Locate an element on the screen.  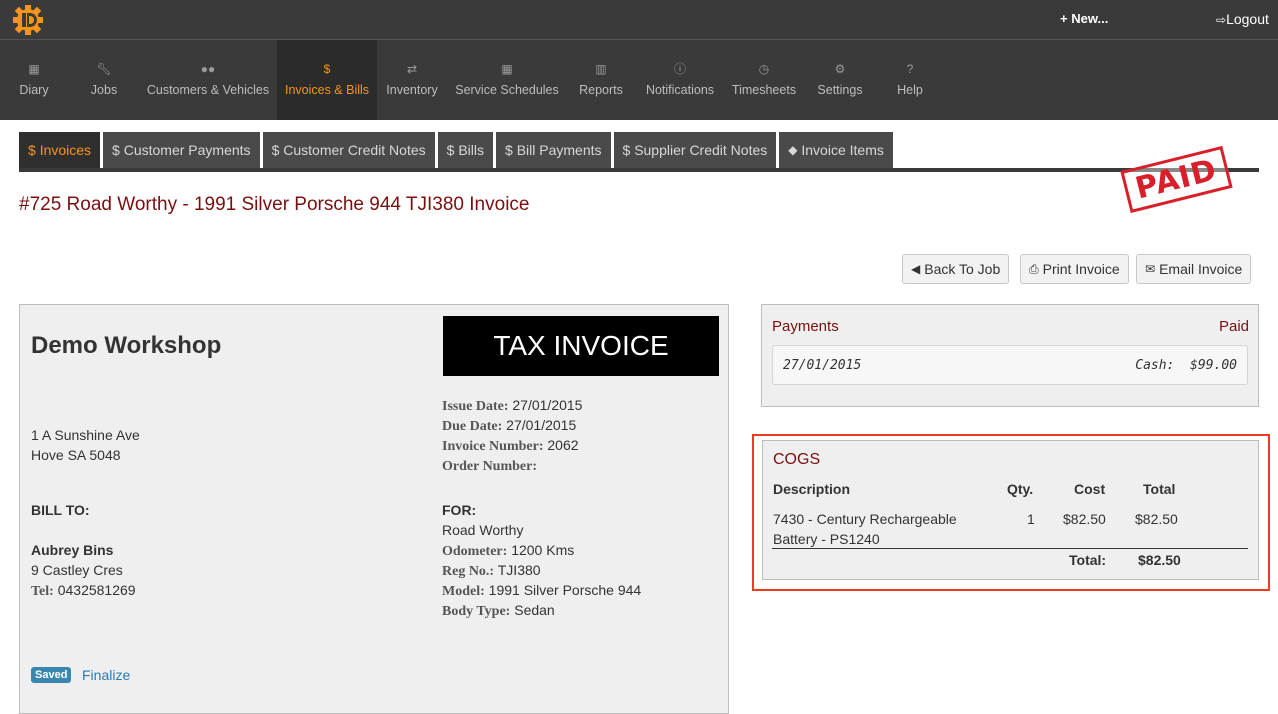
workshop-address-line2: Hove SA 5048 is located at coordinates (76, 455).